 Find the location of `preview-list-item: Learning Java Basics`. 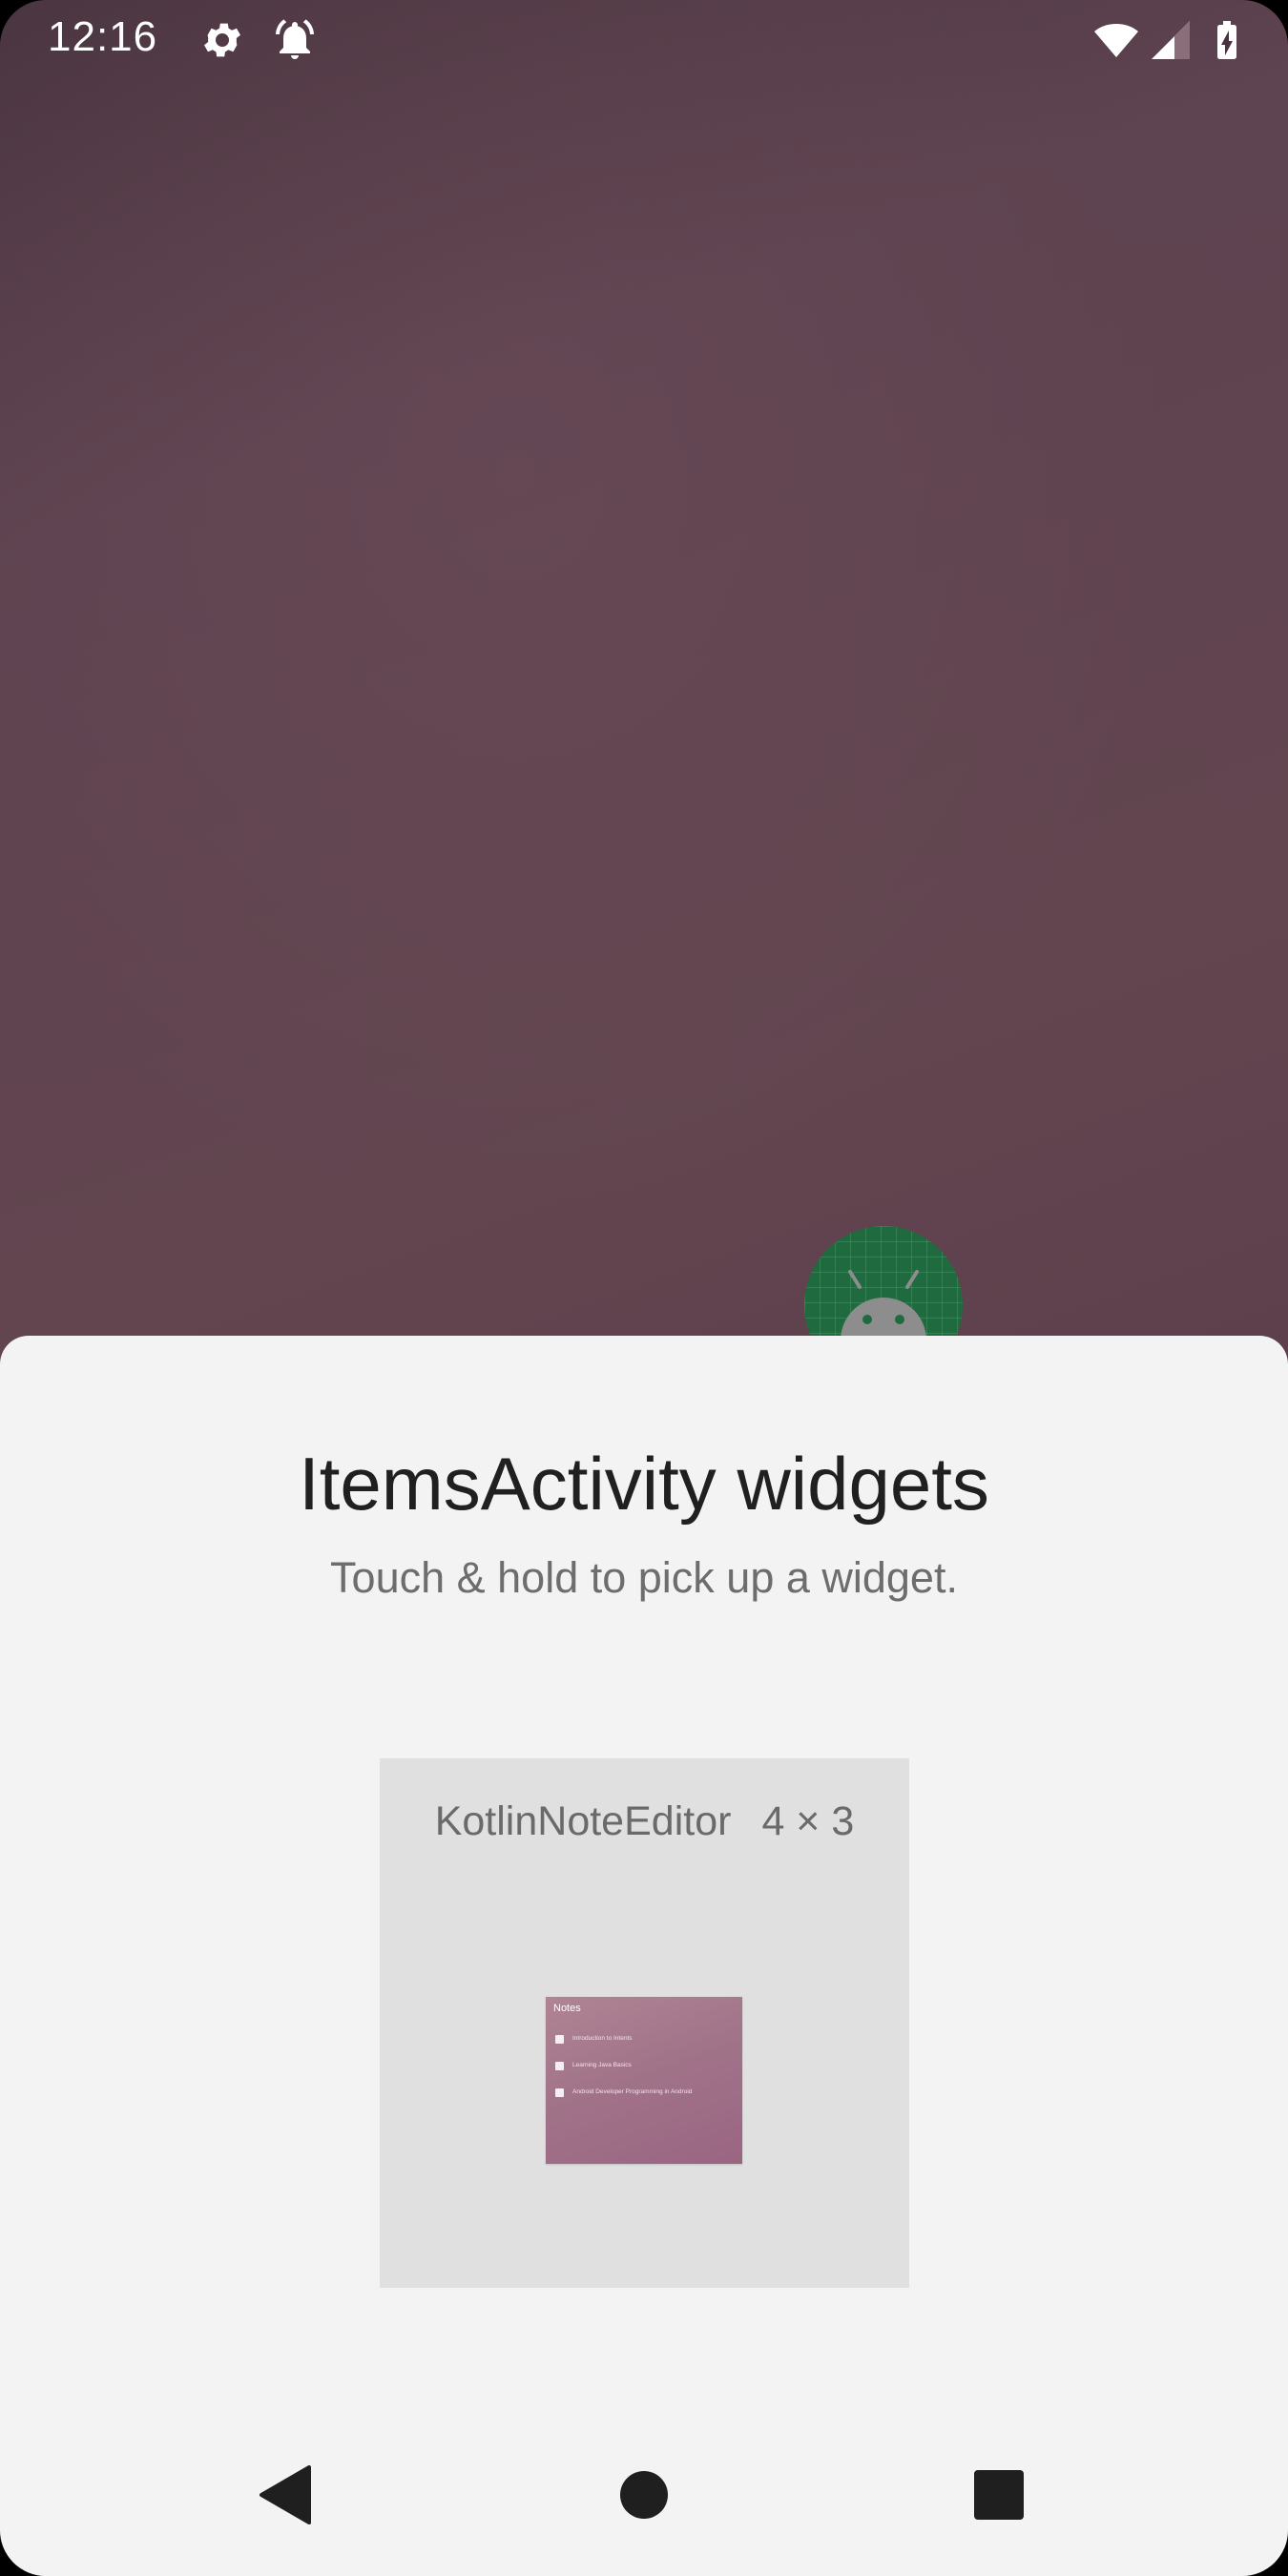

preview-list-item: Learning Java Basics is located at coordinates (641, 2066).